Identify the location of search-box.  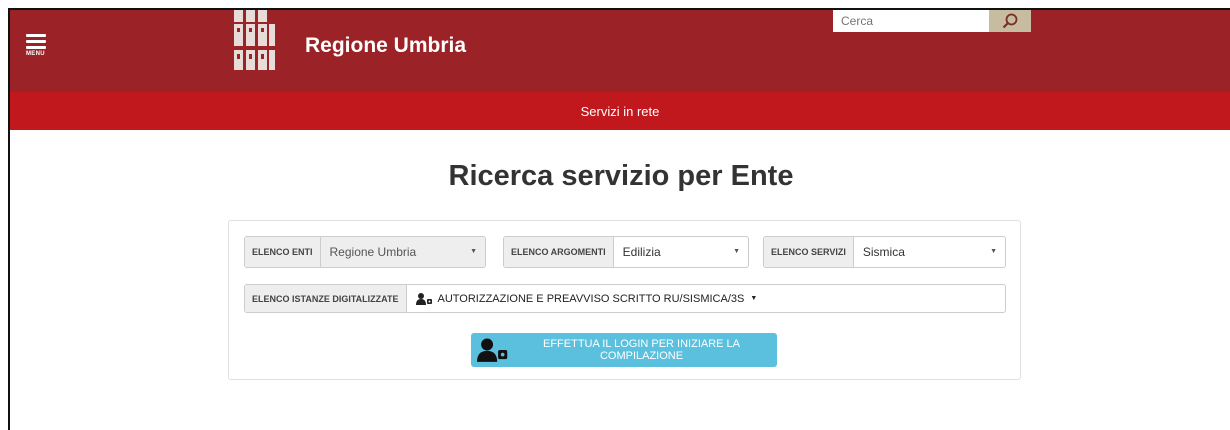
(932, 21).